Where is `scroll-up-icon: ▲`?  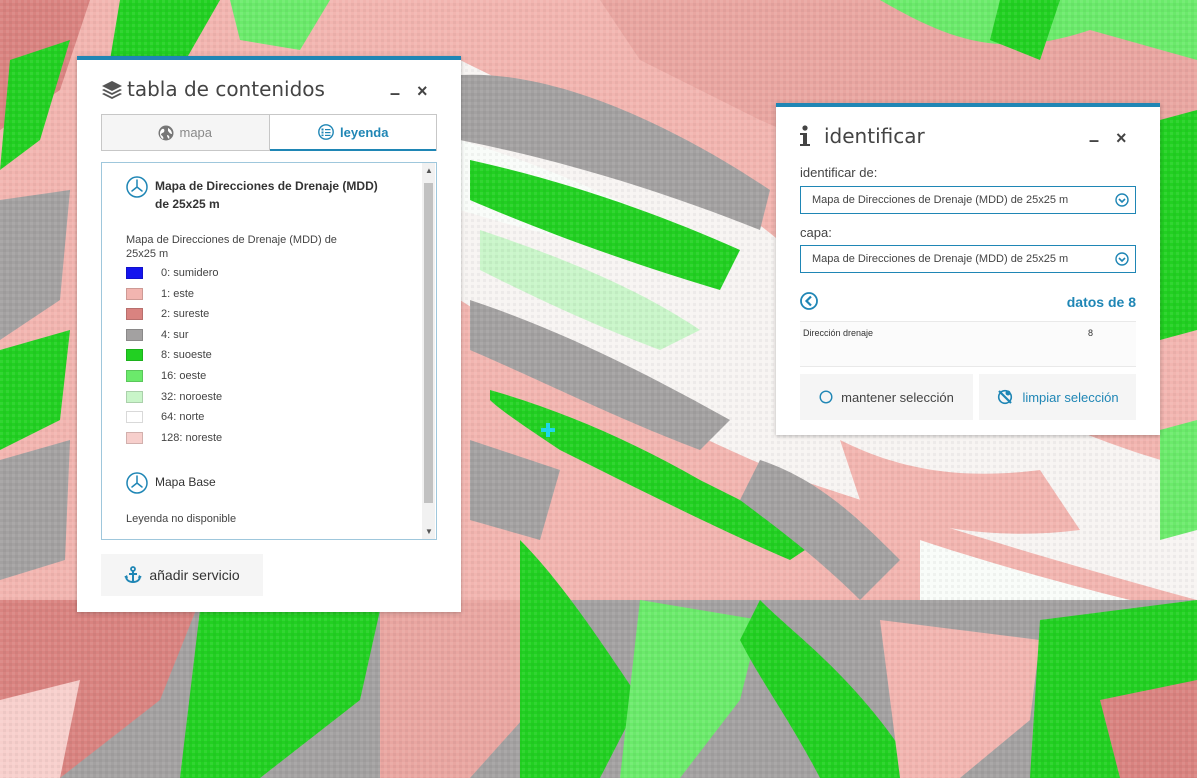 scroll-up-icon: ▲ is located at coordinates (429, 170).